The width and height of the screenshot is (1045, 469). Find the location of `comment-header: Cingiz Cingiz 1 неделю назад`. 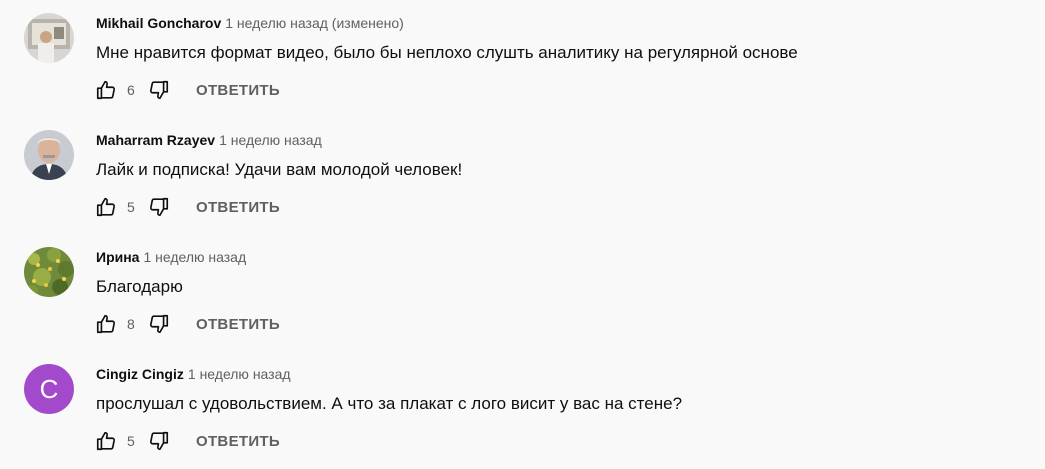

comment-header: Cingiz Cingiz 1 неделю назад is located at coordinates (193, 374).